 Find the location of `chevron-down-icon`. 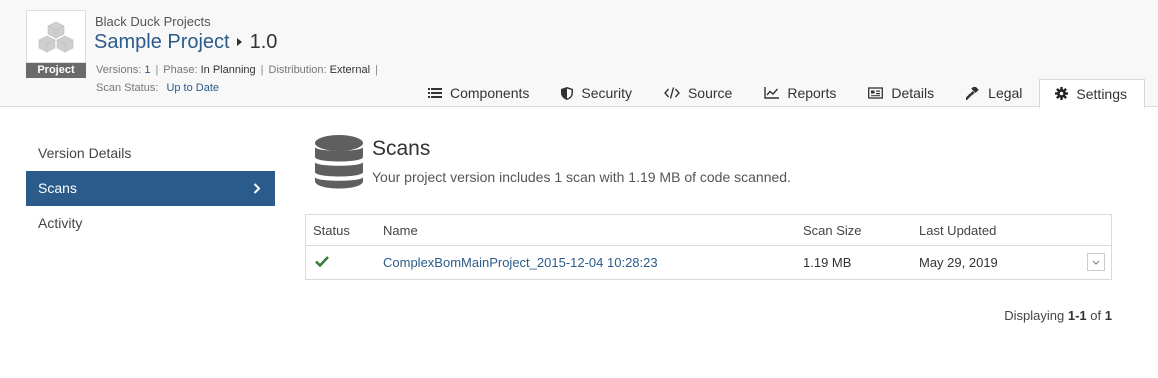

chevron-down-icon is located at coordinates (1096, 262).